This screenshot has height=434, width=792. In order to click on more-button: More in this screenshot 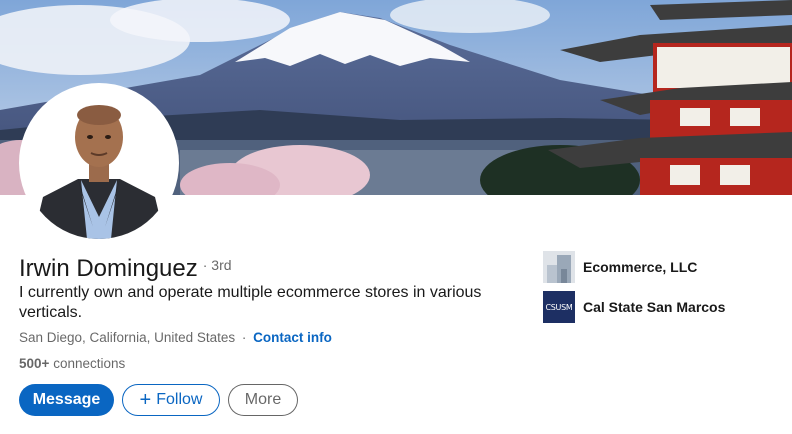, I will do `click(263, 400)`.